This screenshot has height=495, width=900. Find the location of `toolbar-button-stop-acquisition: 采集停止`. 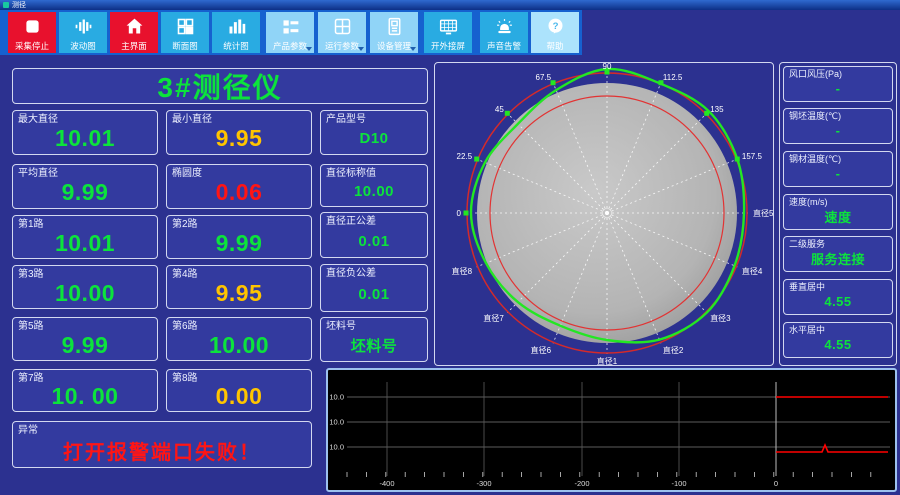

toolbar-button-stop-acquisition: 采集停止 is located at coordinates (32, 32).